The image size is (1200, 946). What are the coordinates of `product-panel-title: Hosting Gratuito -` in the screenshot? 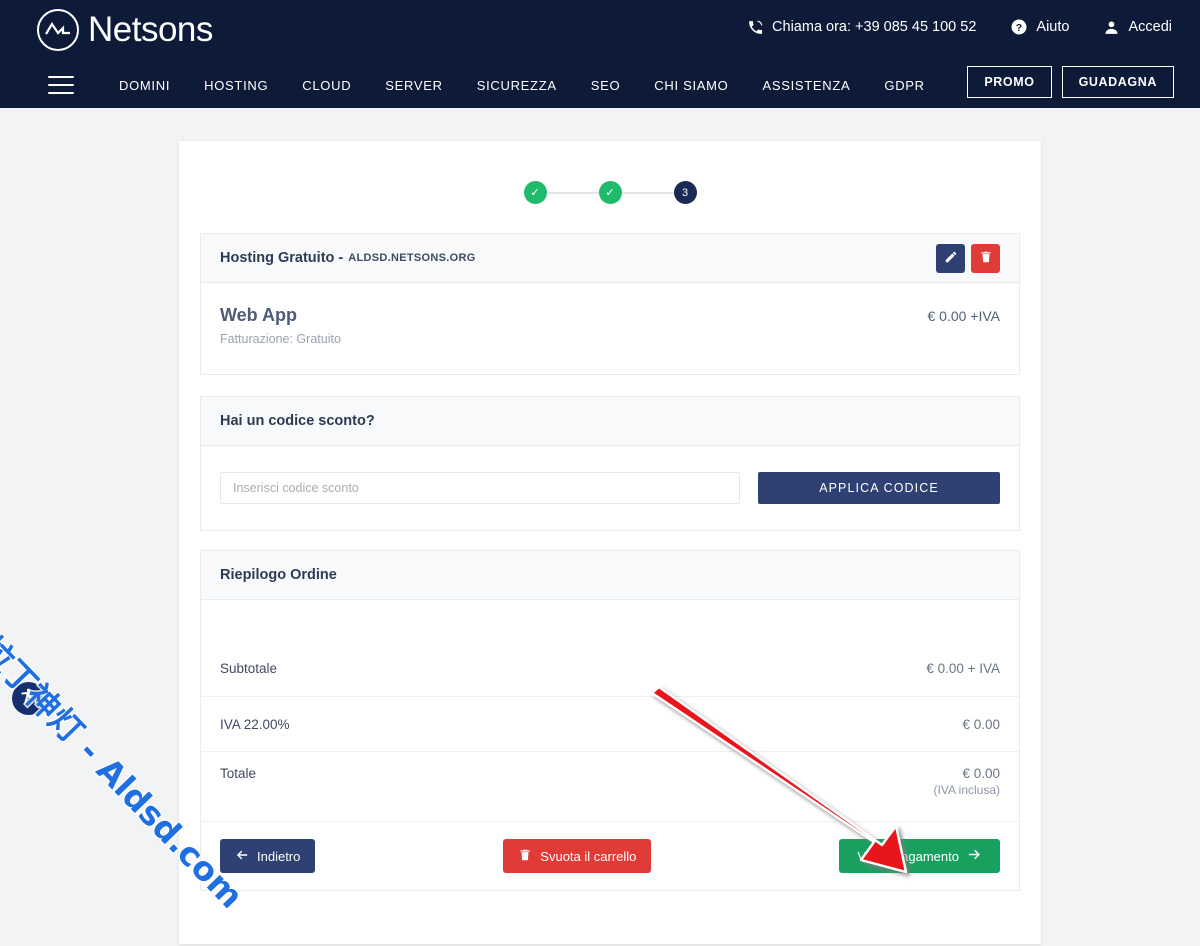 It's located at (282, 258).